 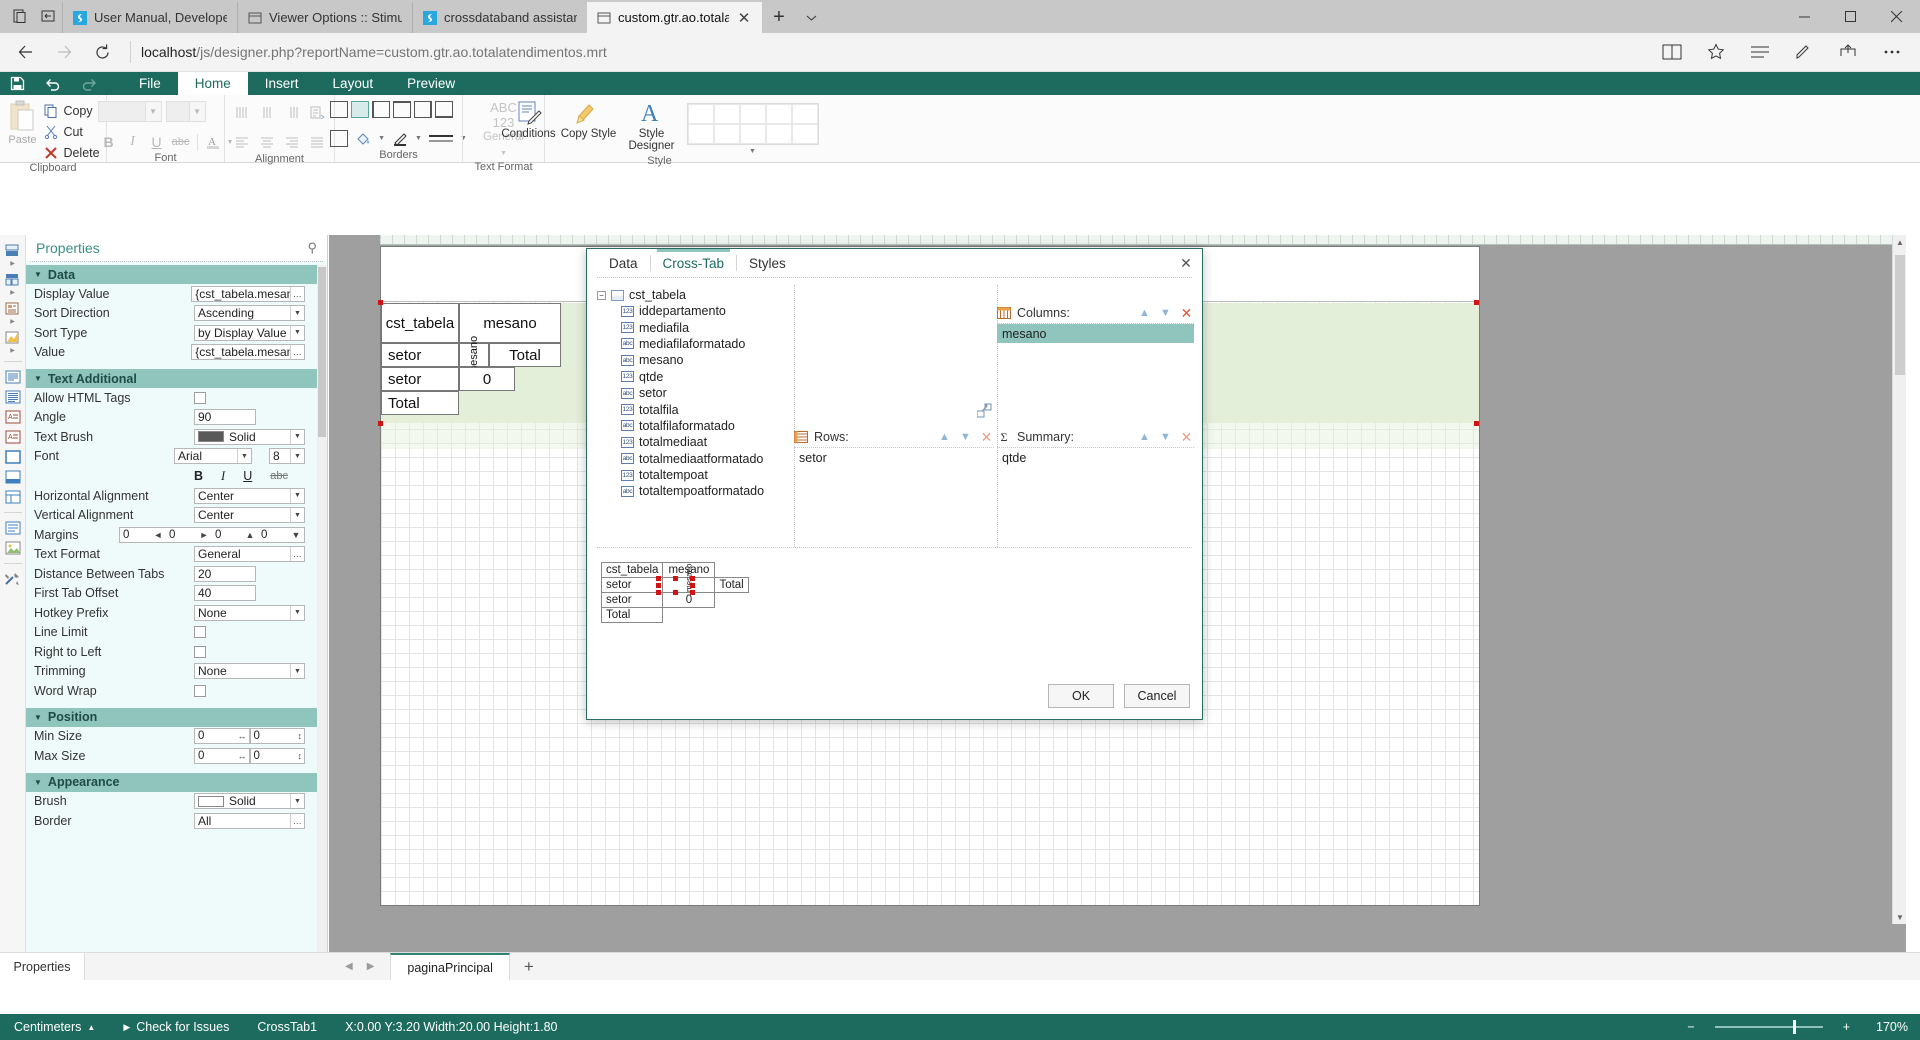 I want to click on field-item: 123 mediafila, so click(x=695, y=327).